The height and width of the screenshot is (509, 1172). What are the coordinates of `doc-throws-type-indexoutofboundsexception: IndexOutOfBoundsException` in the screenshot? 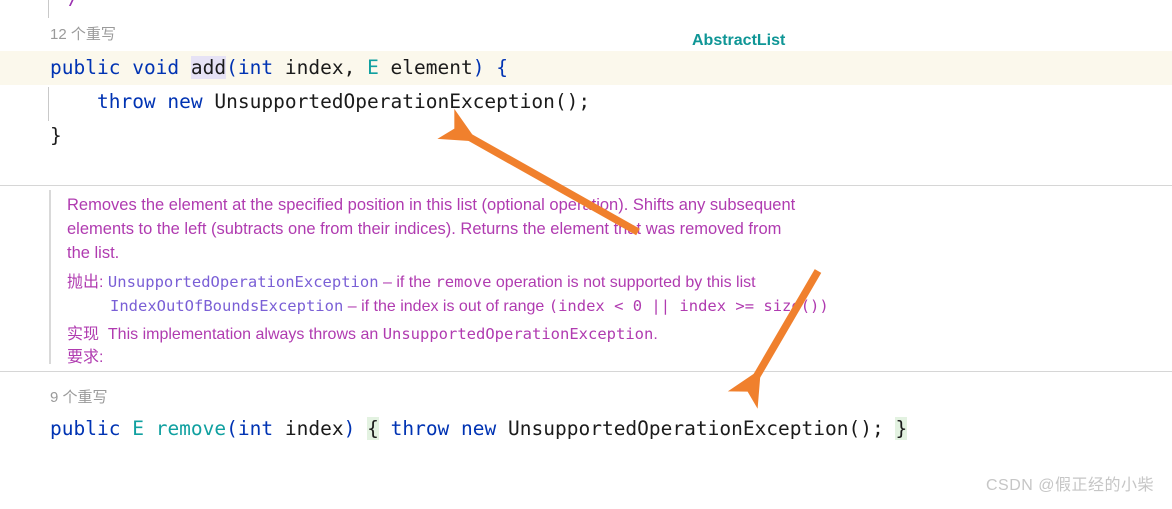 It's located at (227, 306).